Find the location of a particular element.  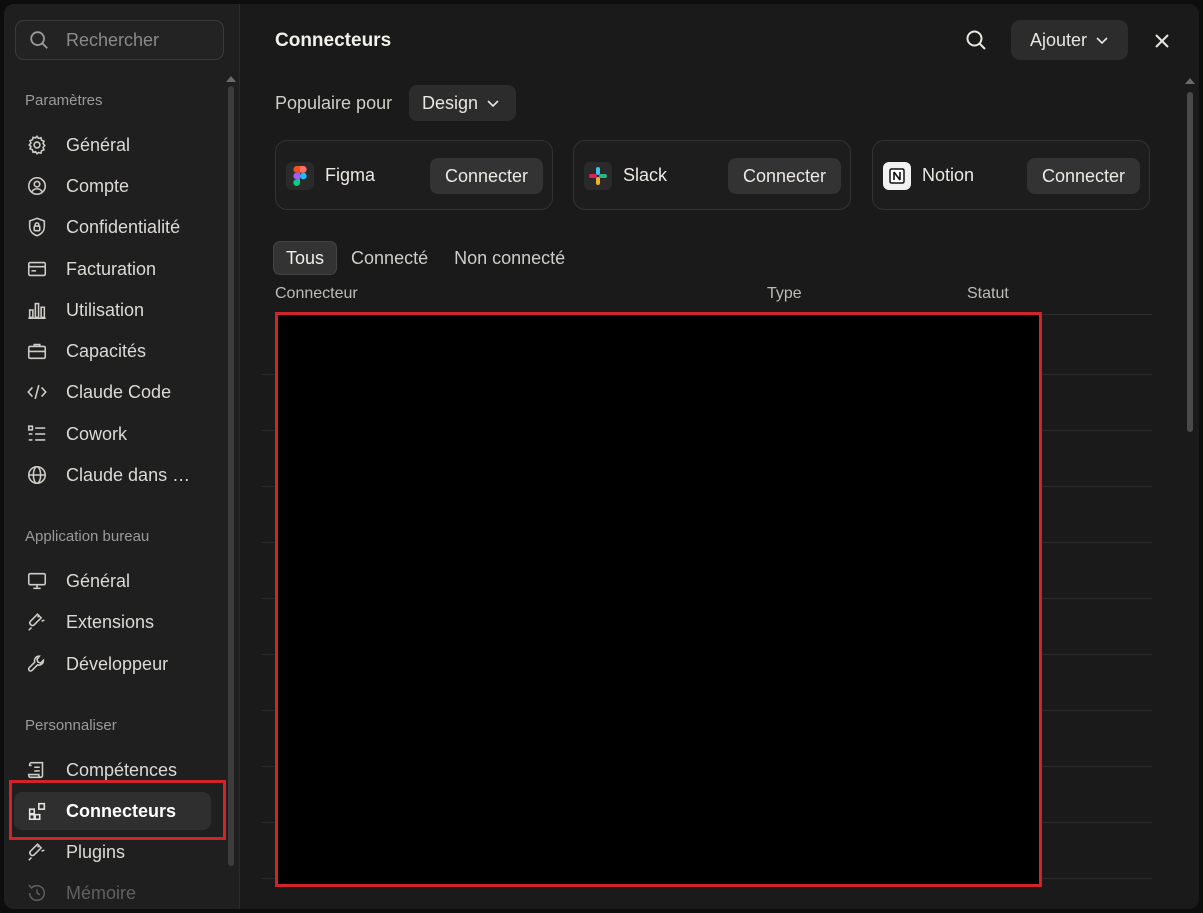

connect-slack-button: Connecter is located at coordinates (784, 176).